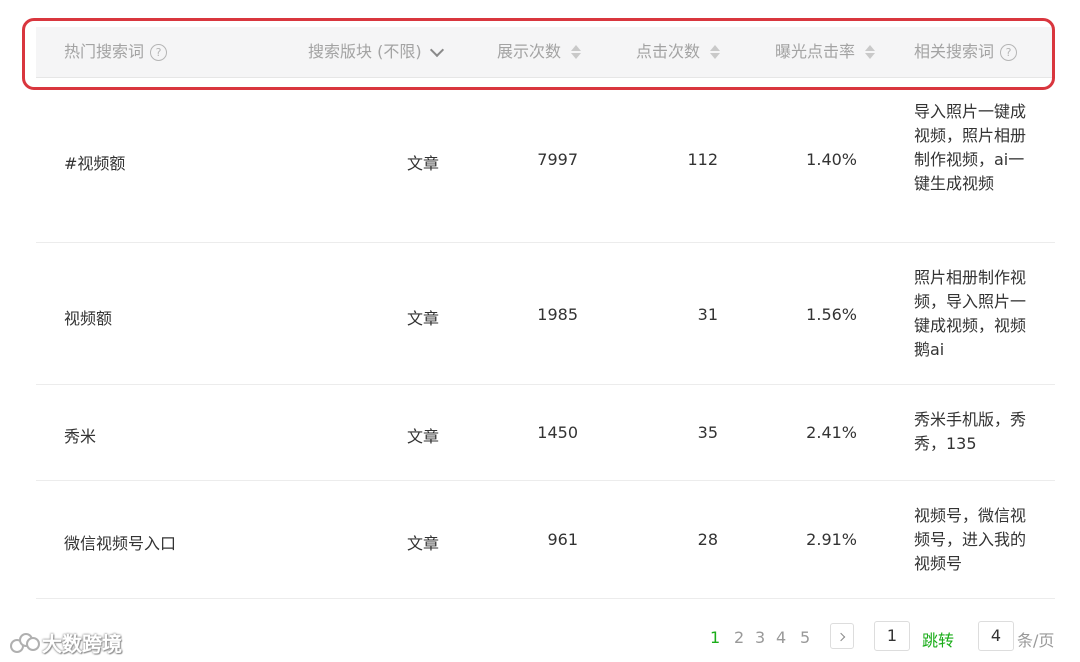 The width and height of the screenshot is (1080, 662). Describe the element at coordinates (707, 539) in the screenshot. I see `clicks-cell: 28` at that location.